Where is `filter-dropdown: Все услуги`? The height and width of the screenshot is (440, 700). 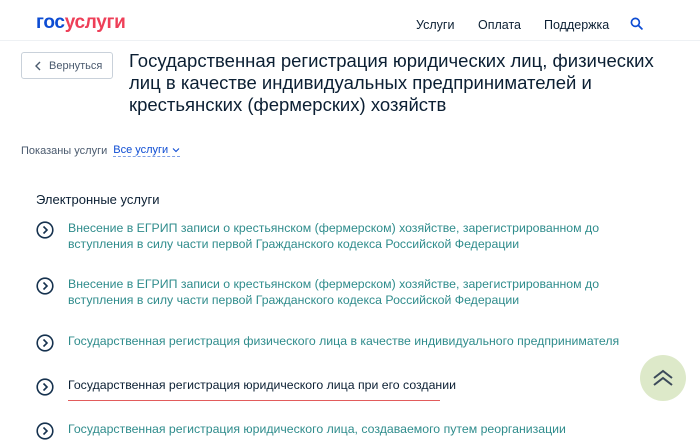 filter-dropdown: Все услуги is located at coordinates (147, 150).